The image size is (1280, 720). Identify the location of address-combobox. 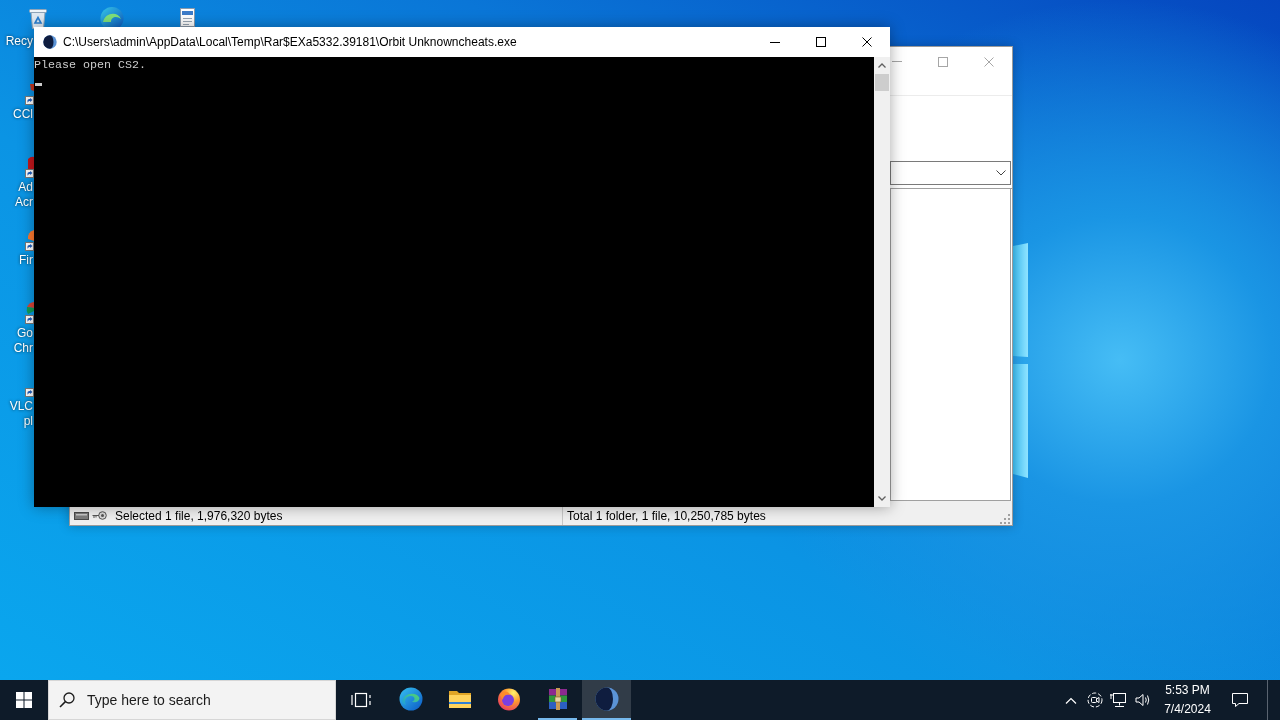
(950, 173).